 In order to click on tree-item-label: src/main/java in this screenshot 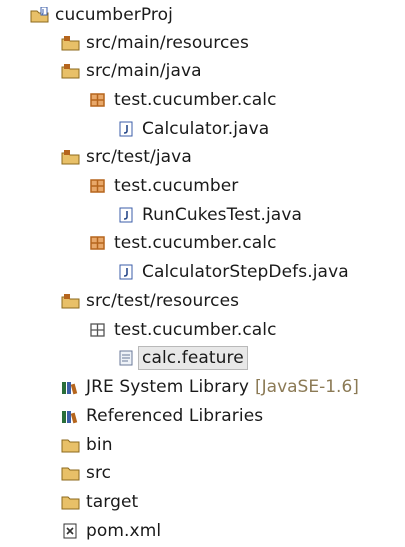, I will do `click(144, 71)`.